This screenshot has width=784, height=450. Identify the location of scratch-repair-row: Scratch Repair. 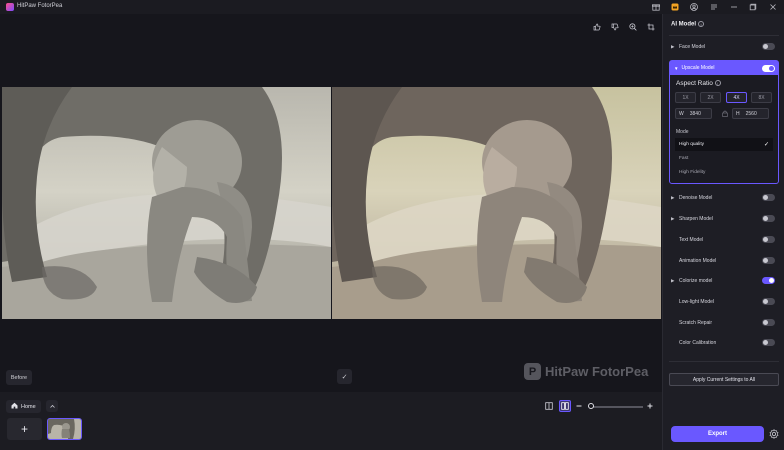
(724, 323).